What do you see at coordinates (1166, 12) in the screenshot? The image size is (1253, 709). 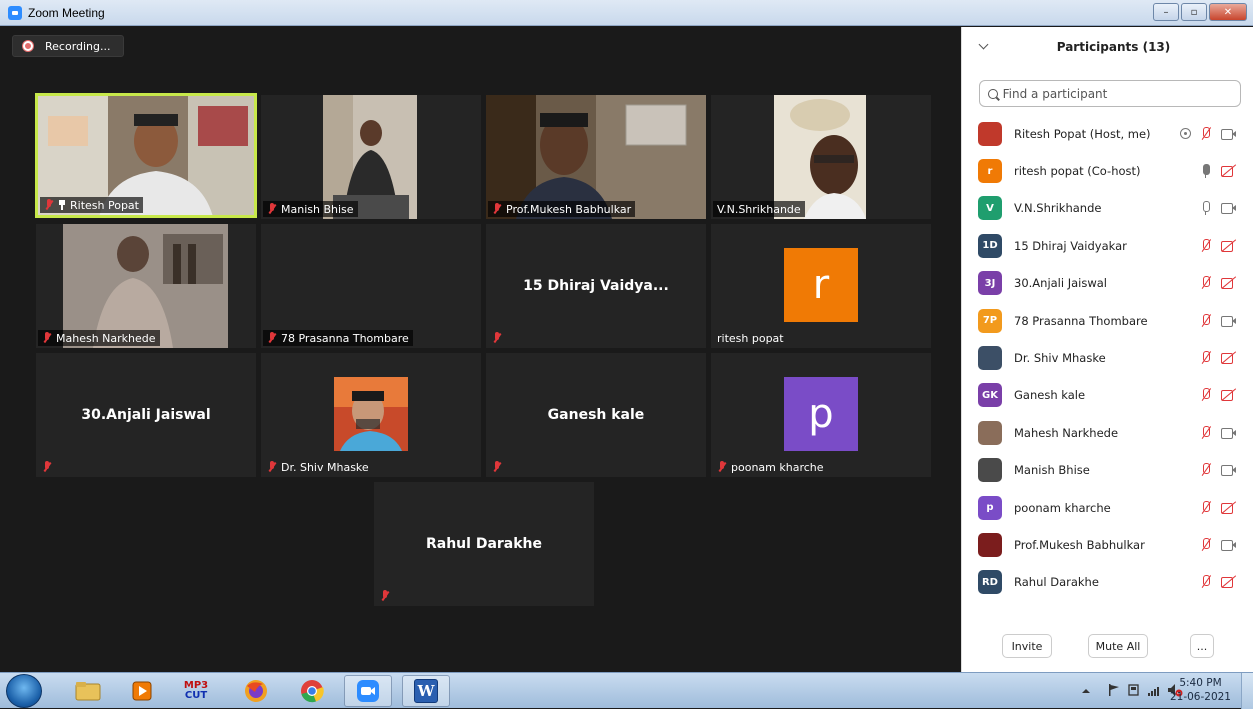 I see `minimize-button: –` at bounding box center [1166, 12].